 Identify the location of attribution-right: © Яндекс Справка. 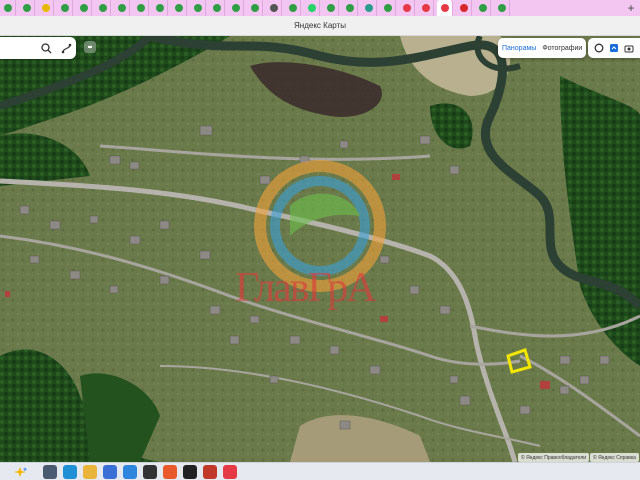
(614, 457).